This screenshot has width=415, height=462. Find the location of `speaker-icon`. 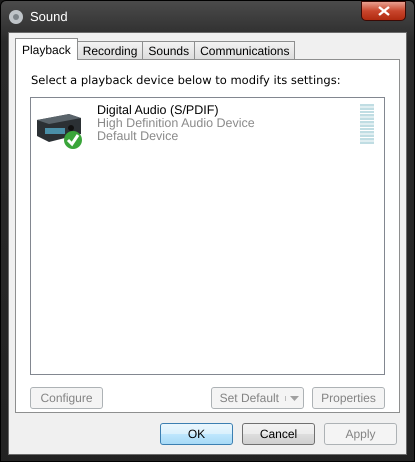

speaker-icon is located at coordinates (16, 16).